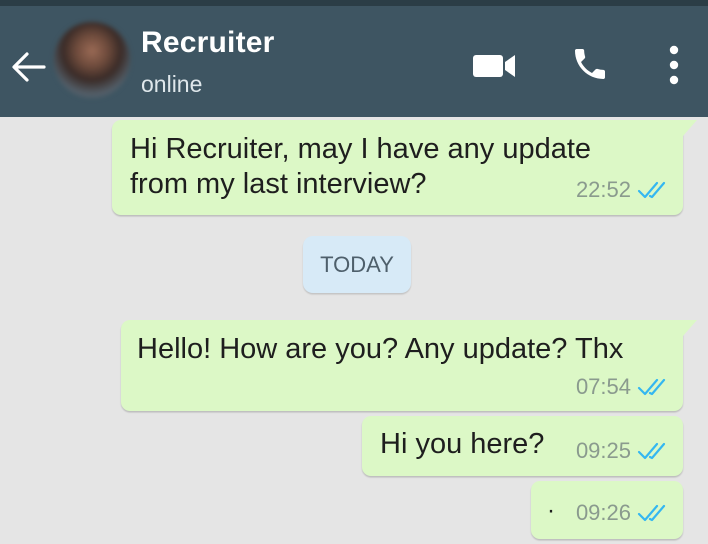  I want to click on message-time: 22:52, so click(603, 189).